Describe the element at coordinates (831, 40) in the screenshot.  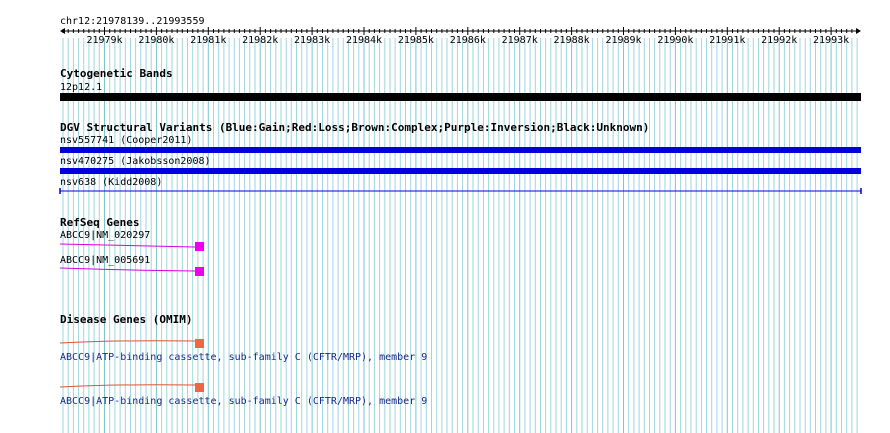
I see `ruler-tick-label: 21993k` at that location.